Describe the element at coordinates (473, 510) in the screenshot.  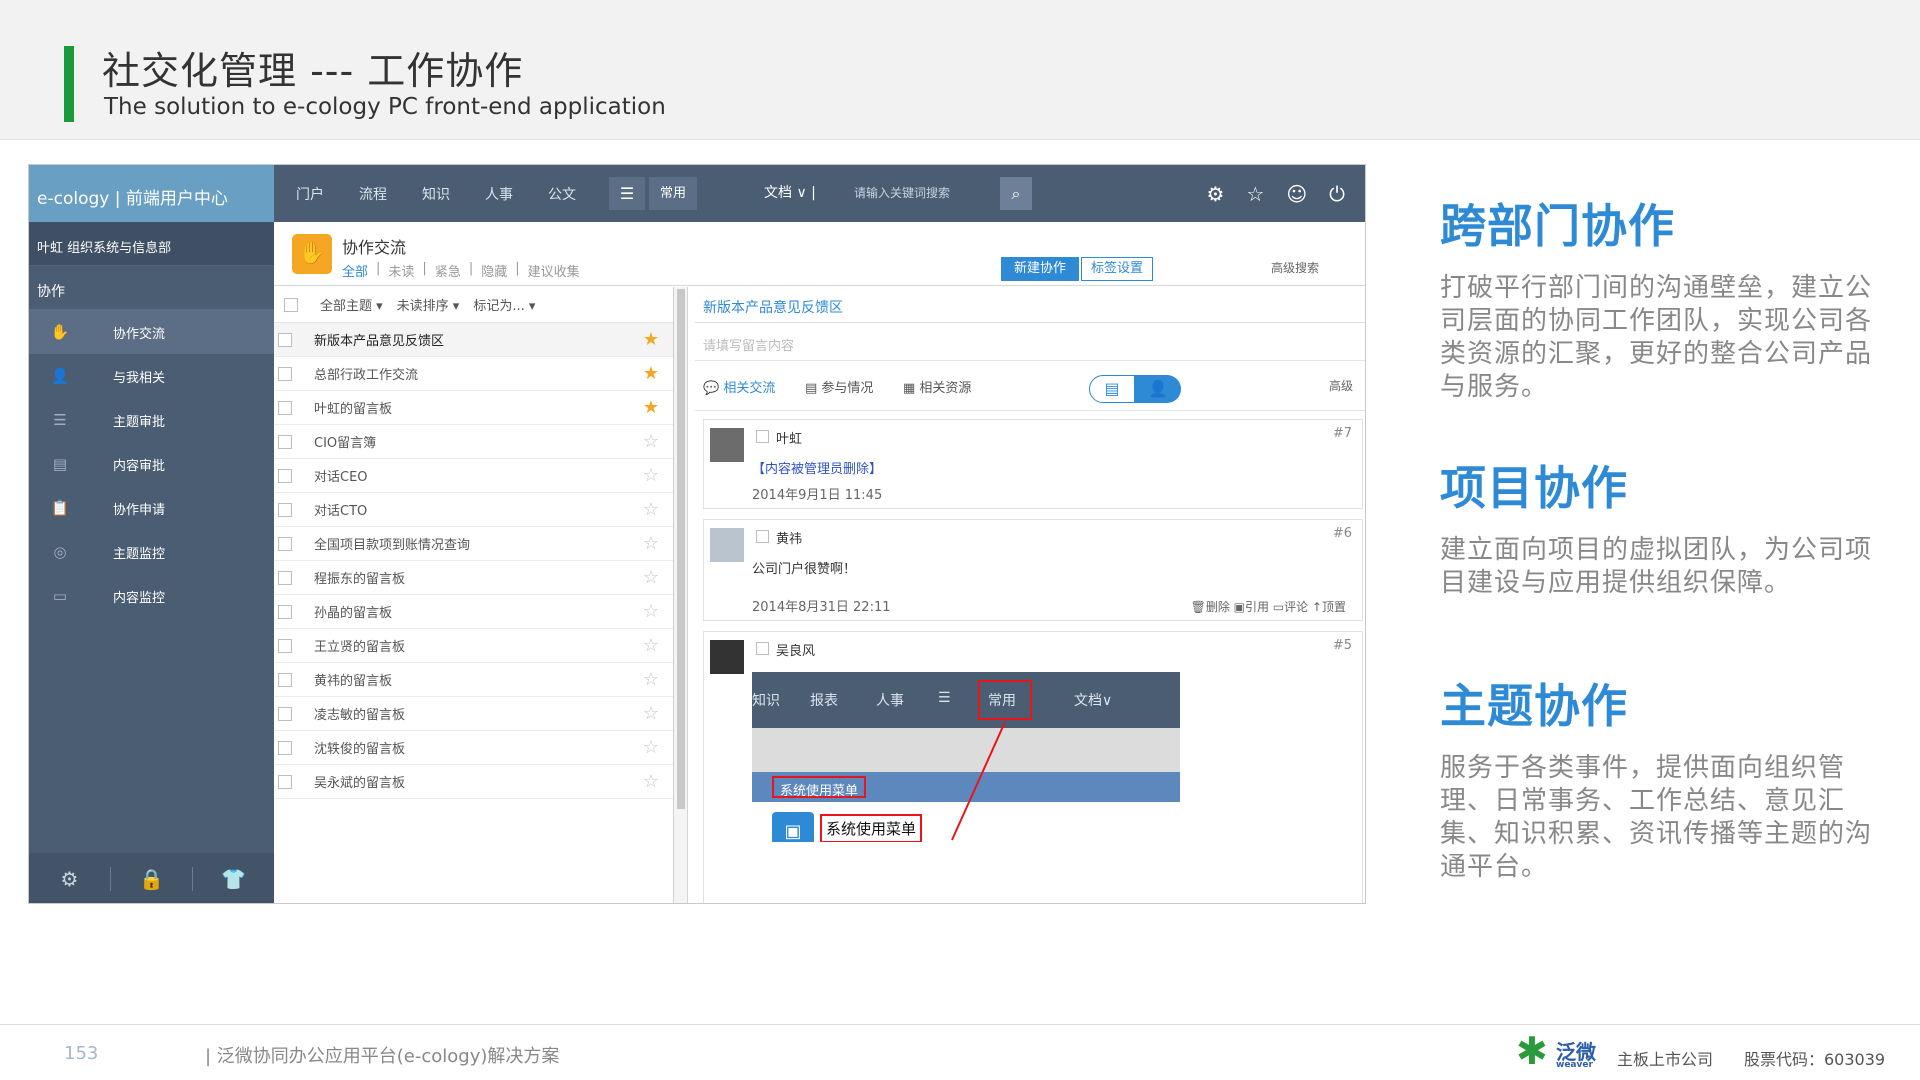
I see `list-item: 对话CTO ☆` at that location.